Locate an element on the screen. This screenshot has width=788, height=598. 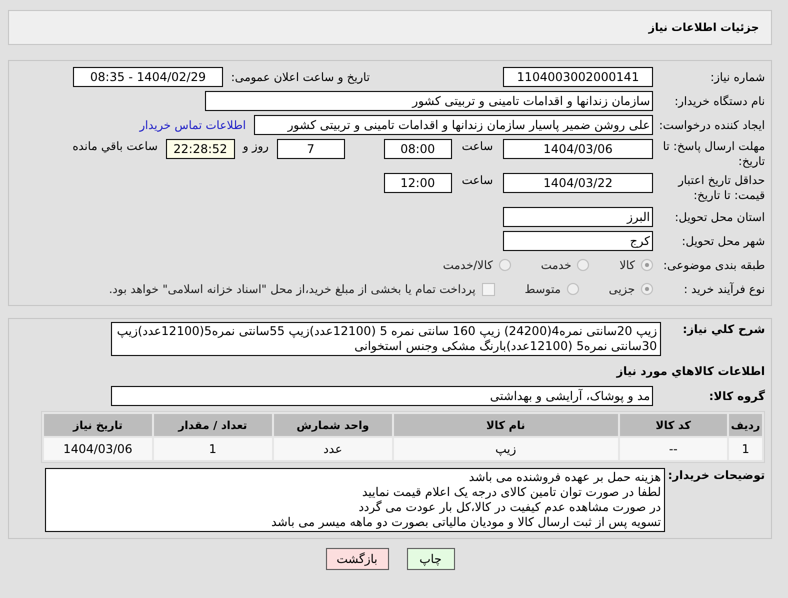
radio-option: متوسط is located at coordinates (551, 289).